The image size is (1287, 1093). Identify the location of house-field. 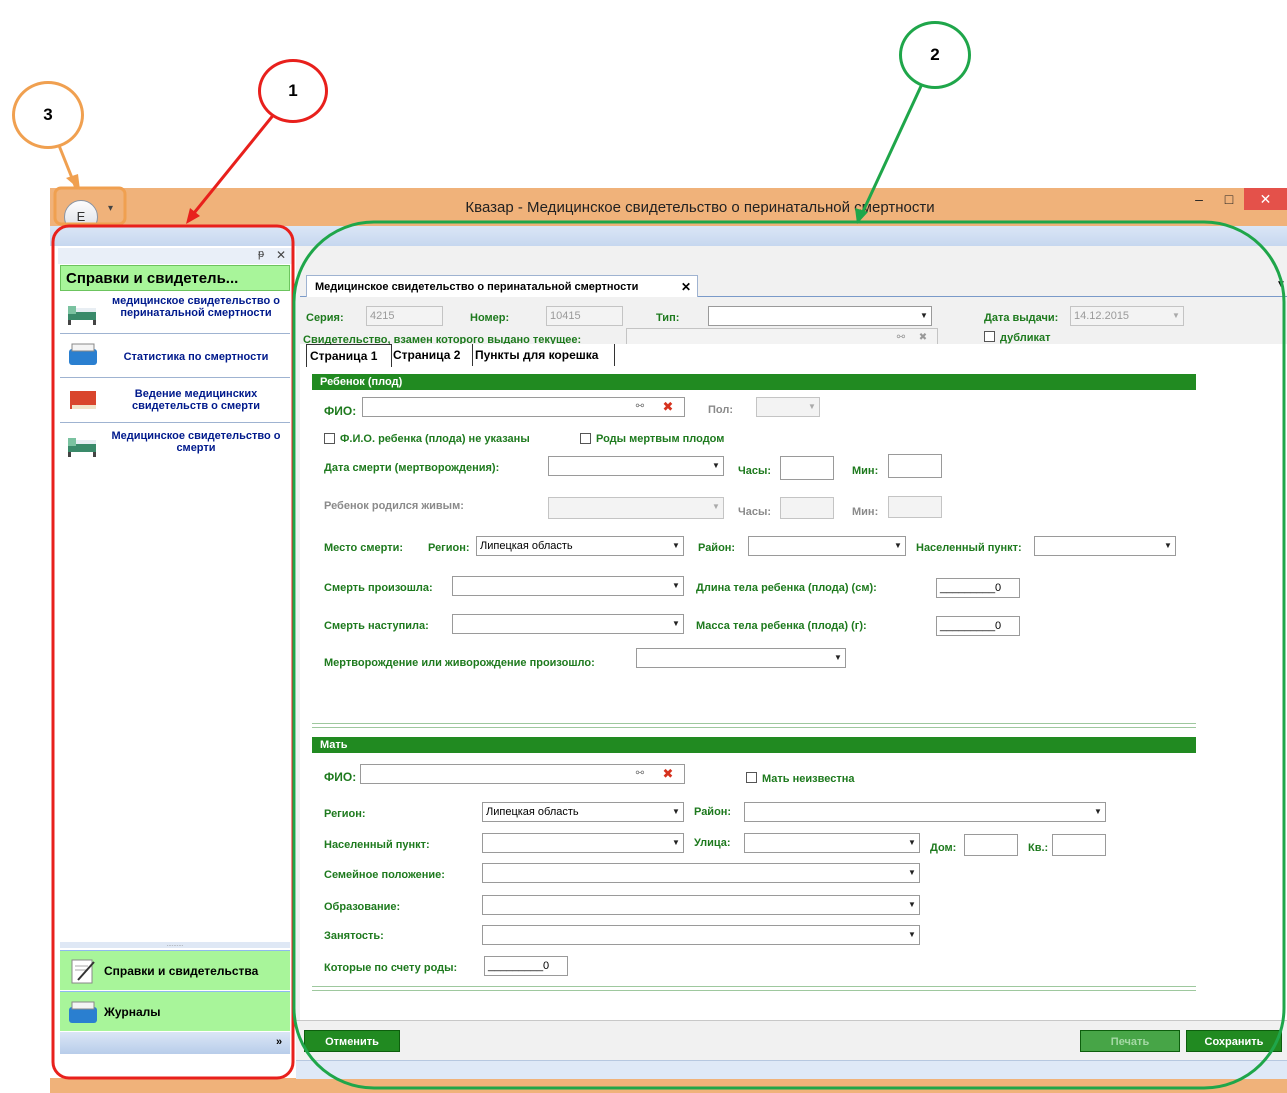
(991, 845).